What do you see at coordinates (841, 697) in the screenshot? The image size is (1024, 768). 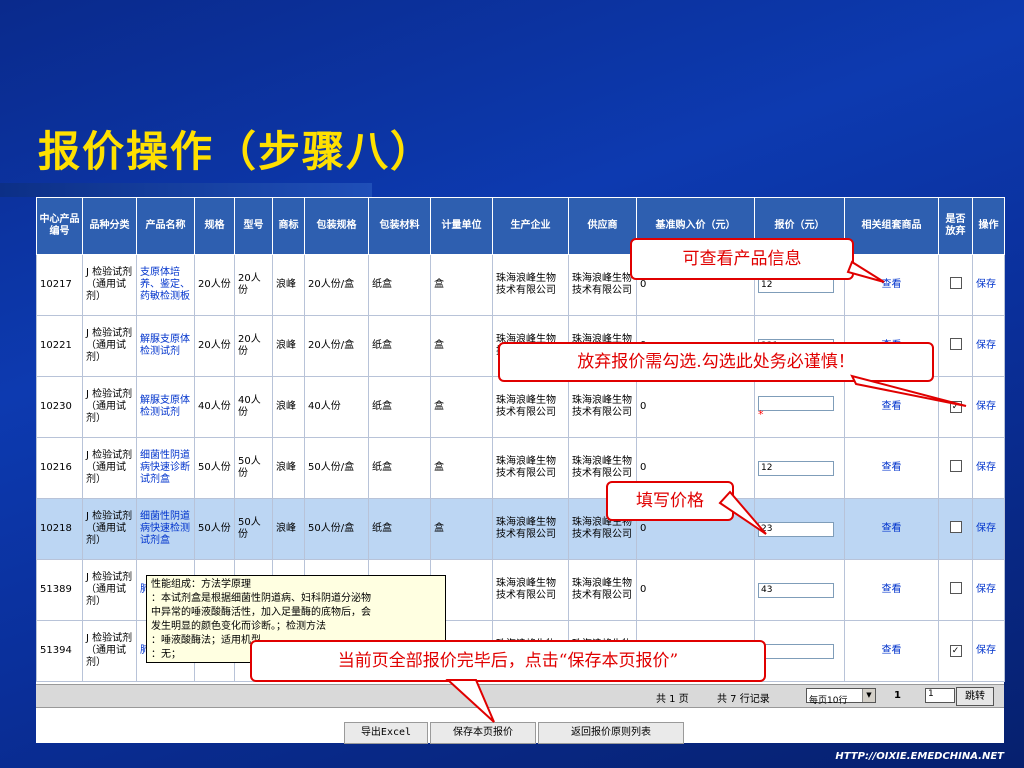 I see `per-page-select: 每页10行 ▼` at bounding box center [841, 697].